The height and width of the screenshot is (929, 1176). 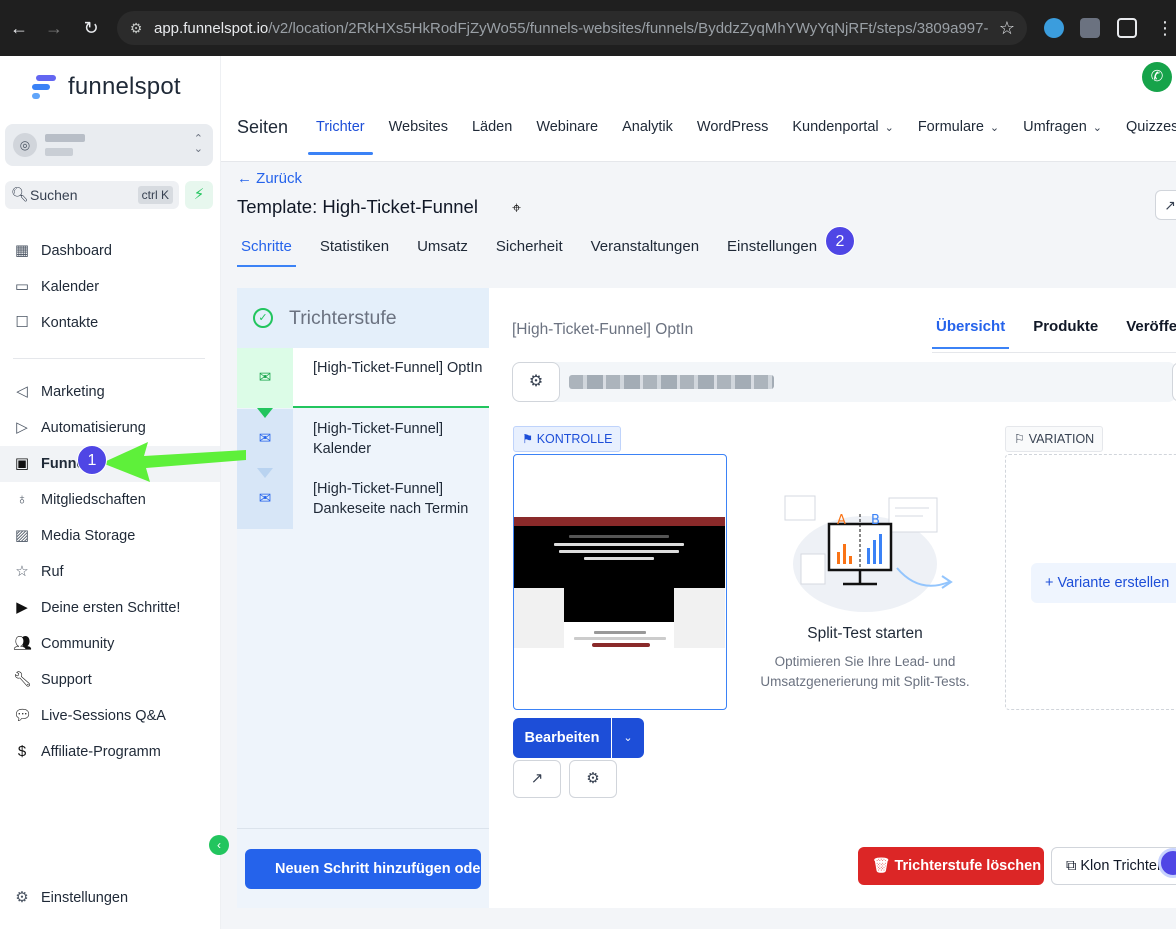 What do you see at coordinates (645, 251) in the screenshot?
I see `subtab-veranstaltungen: Veranstaltungen` at bounding box center [645, 251].